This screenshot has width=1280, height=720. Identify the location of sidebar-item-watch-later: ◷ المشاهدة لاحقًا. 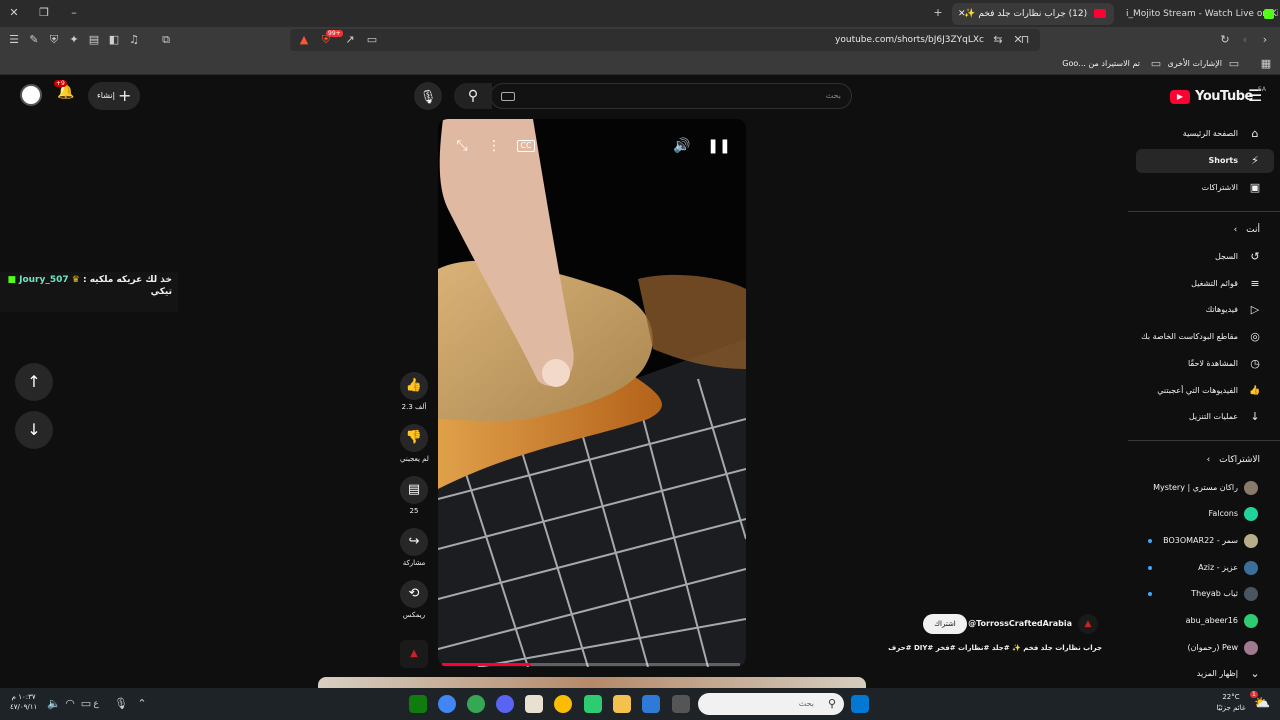
(1205, 364).